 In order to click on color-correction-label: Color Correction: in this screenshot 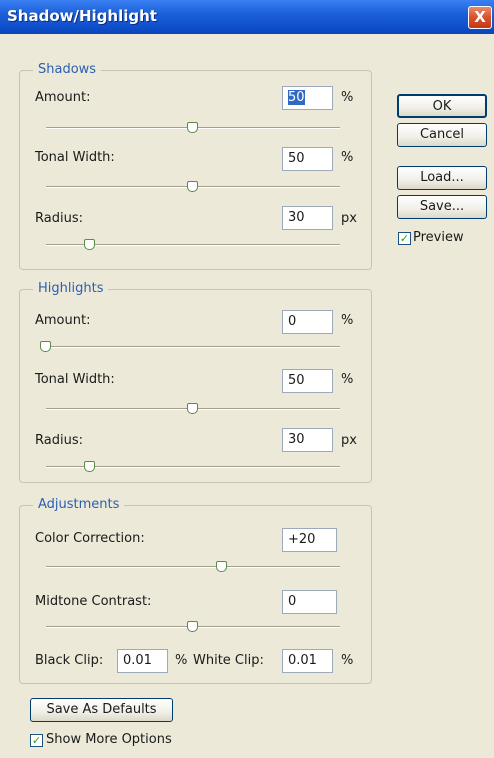, I will do `click(90, 538)`.